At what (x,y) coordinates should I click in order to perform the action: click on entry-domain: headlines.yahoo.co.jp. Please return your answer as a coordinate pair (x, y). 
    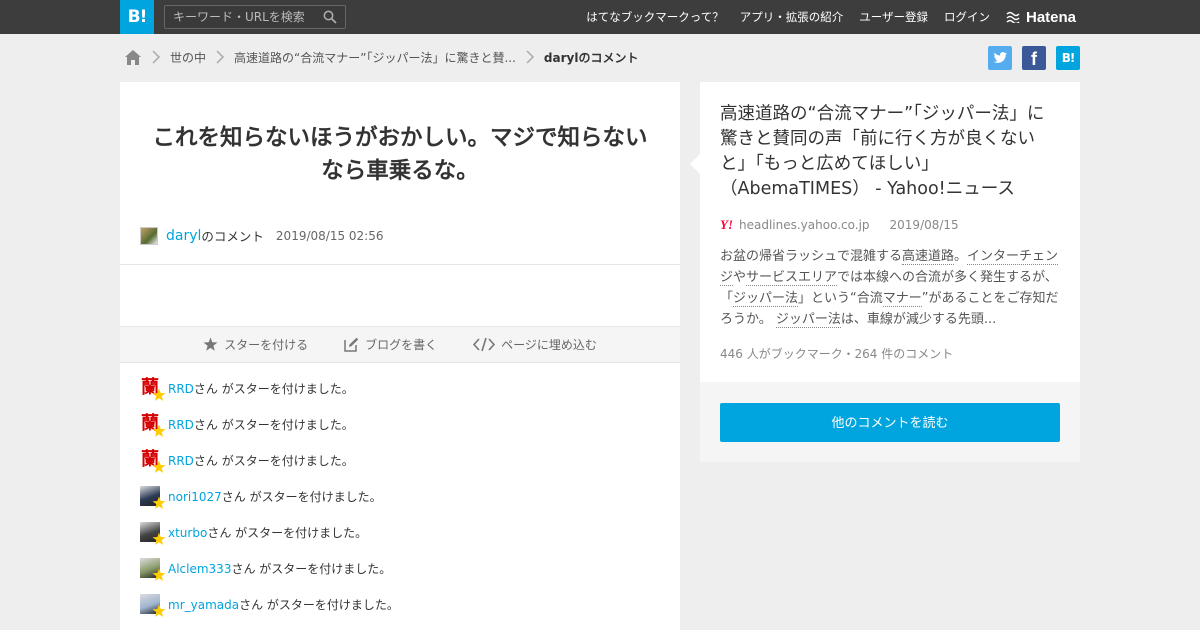
    Looking at the image, I should click on (804, 225).